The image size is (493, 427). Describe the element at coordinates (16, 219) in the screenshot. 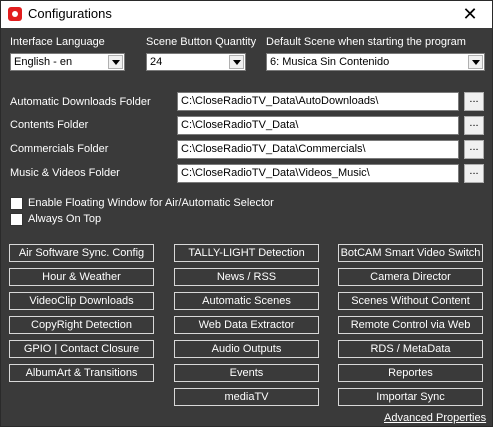

I see `always-on-top-checkbox` at that location.